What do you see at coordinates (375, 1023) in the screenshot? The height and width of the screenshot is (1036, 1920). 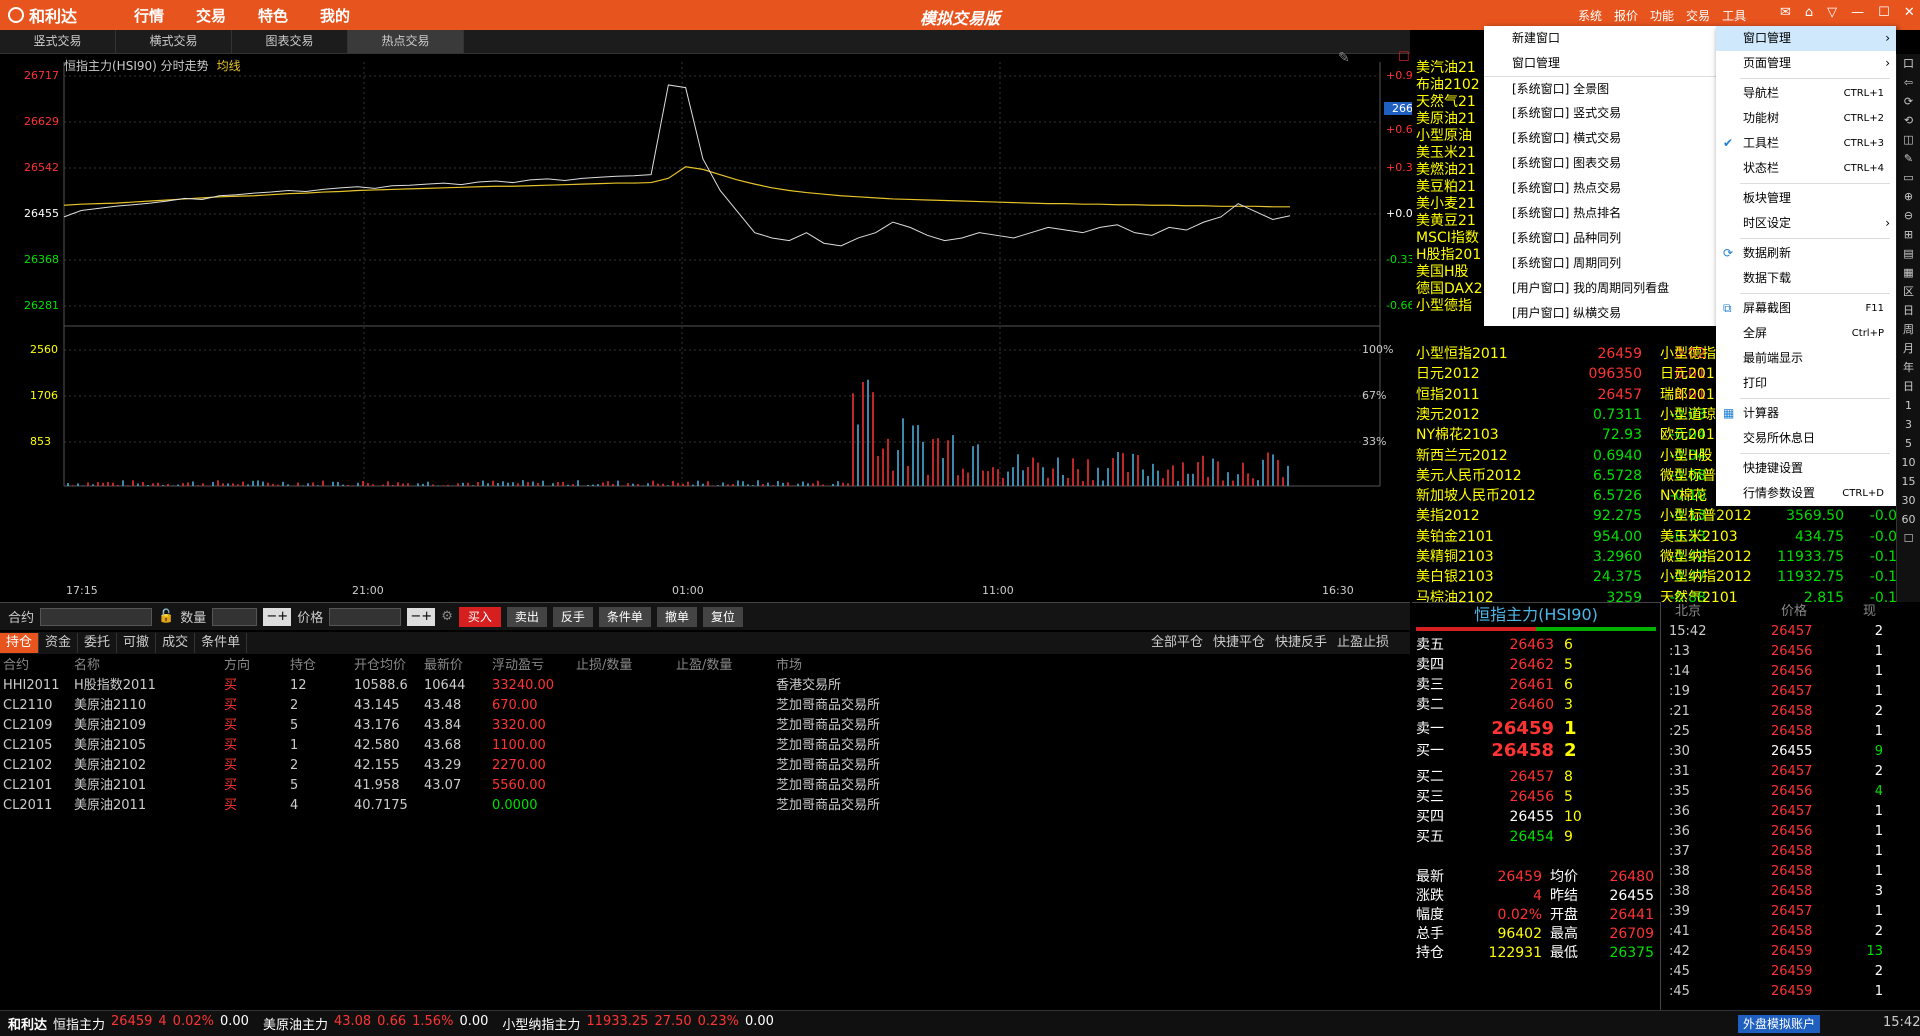 I see `status-ticker: 美原油主力 43.08 0.66 1.56% 0.00` at bounding box center [375, 1023].